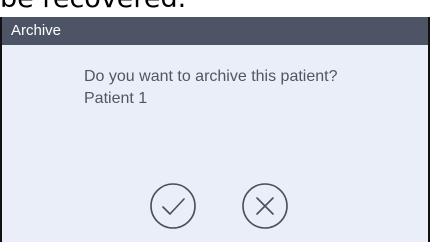  Describe the element at coordinates (116, 98) in the screenshot. I see `patient-name: Patient 1` at that location.